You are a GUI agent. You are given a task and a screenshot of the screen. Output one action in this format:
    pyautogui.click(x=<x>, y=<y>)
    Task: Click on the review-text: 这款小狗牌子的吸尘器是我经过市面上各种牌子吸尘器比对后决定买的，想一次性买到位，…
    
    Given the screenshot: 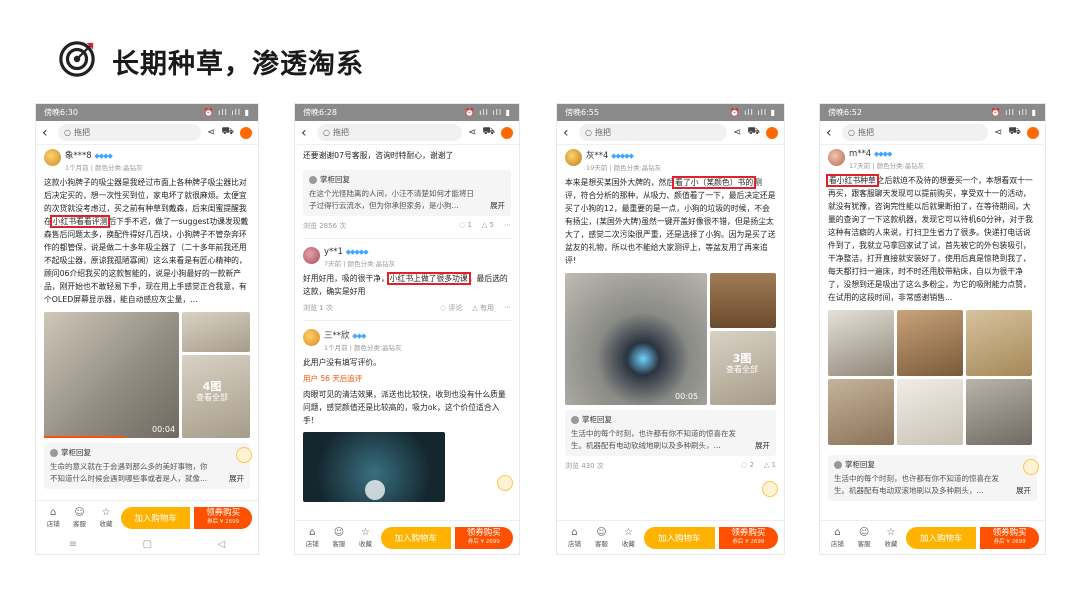 What is the action you would take?
    pyautogui.click(x=147, y=241)
    